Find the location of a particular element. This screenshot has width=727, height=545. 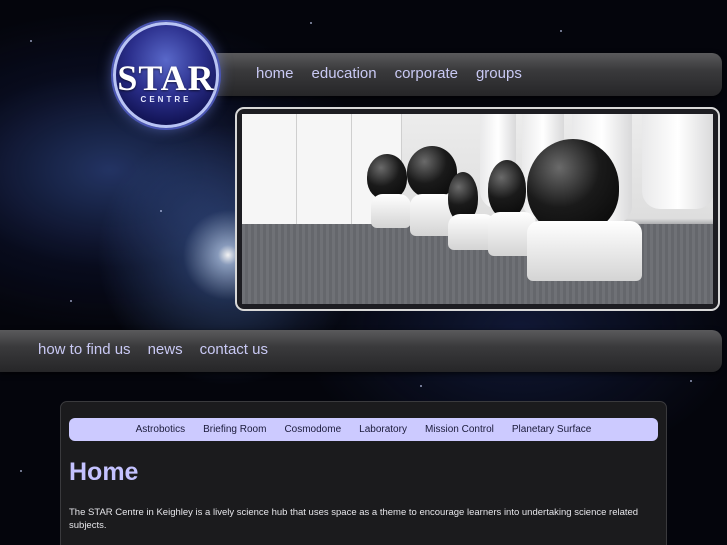

star-centre-logo: STAR CENTRE is located at coordinates (166, 75).